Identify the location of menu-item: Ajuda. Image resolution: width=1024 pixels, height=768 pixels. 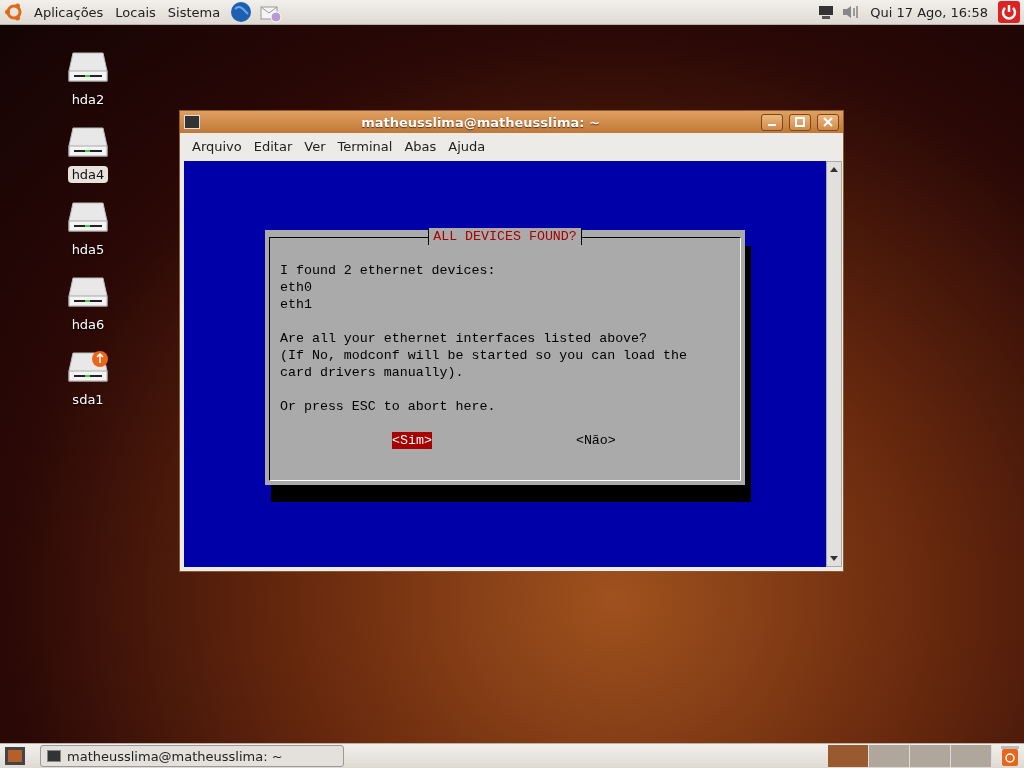
(467, 146).